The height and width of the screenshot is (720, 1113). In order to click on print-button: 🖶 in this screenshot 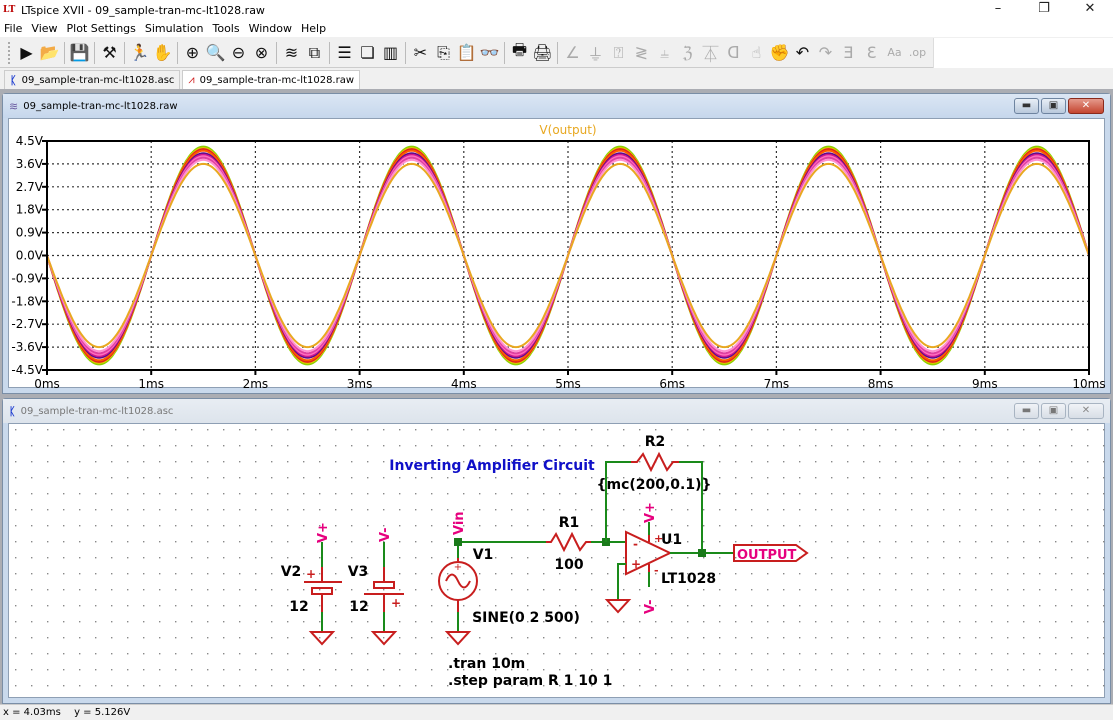, I will do `click(519, 52)`.